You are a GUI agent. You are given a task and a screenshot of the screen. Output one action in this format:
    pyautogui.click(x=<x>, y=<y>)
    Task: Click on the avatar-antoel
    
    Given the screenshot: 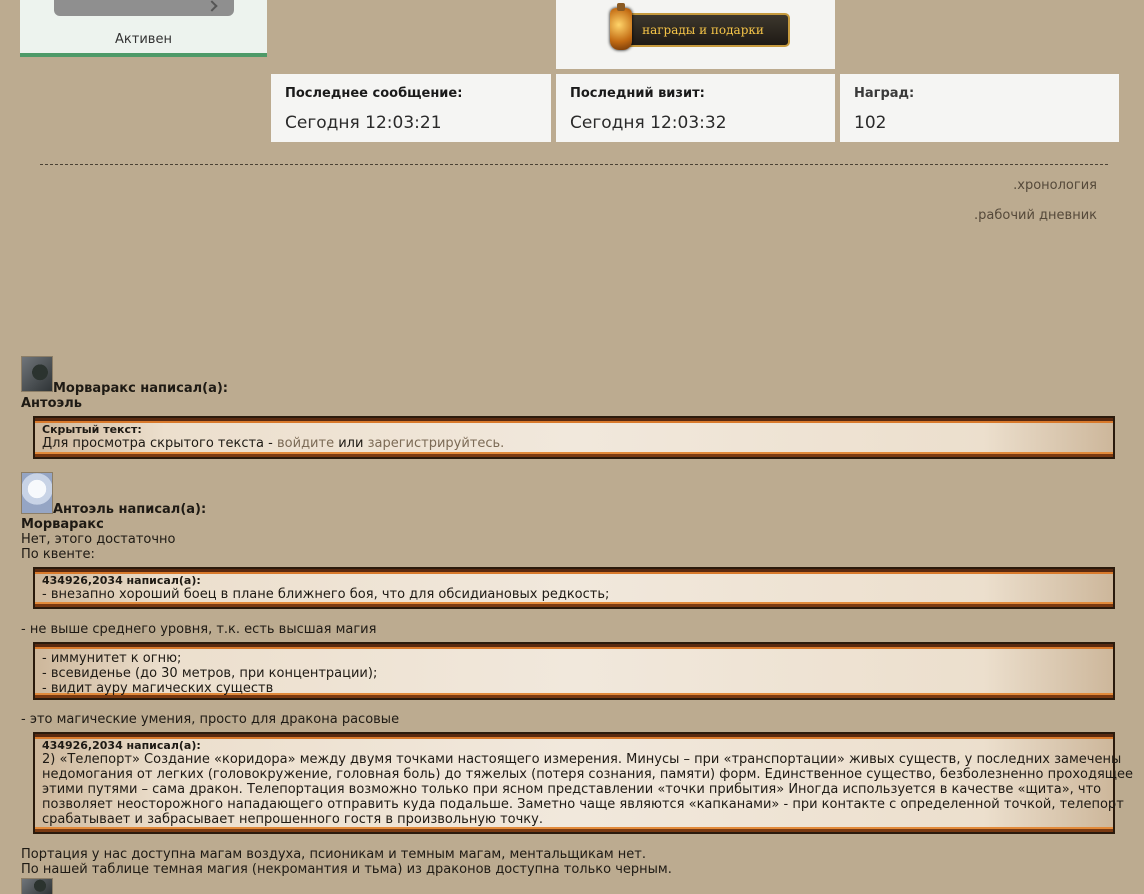 What is the action you would take?
    pyautogui.click(x=37, y=493)
    